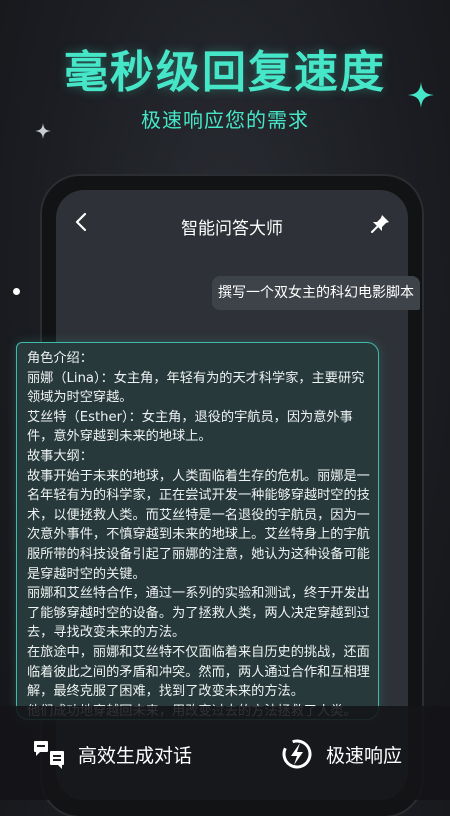  Describe the element at coordinates (60, 358) in the screenshot. I see `reply-line: 角色介绍：` at that location.